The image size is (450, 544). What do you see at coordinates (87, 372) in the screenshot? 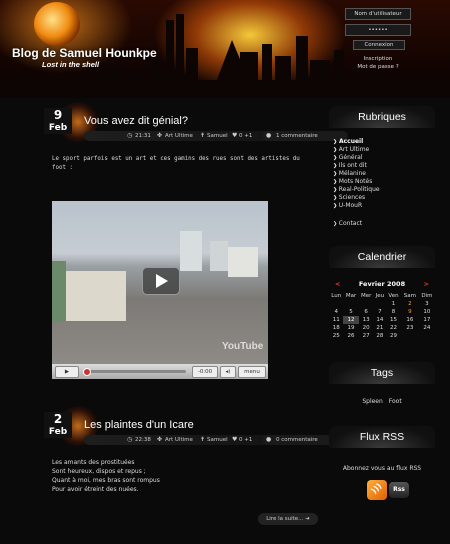
I see `video-scrubber-handle` at bounding box center [87, 372].